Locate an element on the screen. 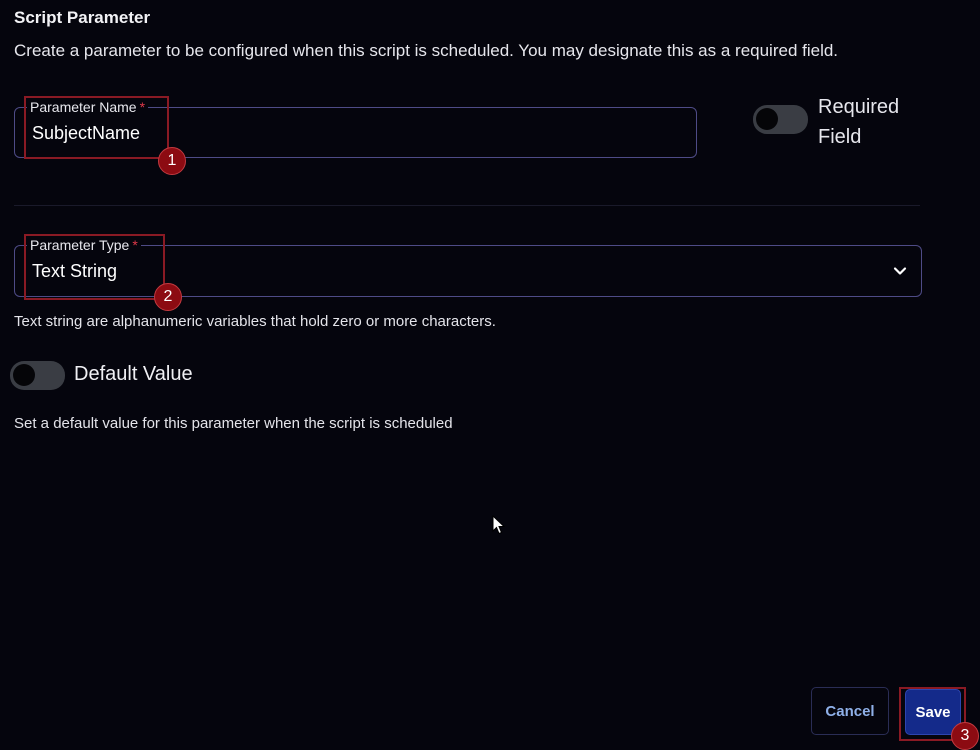 The height and width of the screenshot is (750, 980). page-title: Script Parameter is located at coordinates (82, 17).